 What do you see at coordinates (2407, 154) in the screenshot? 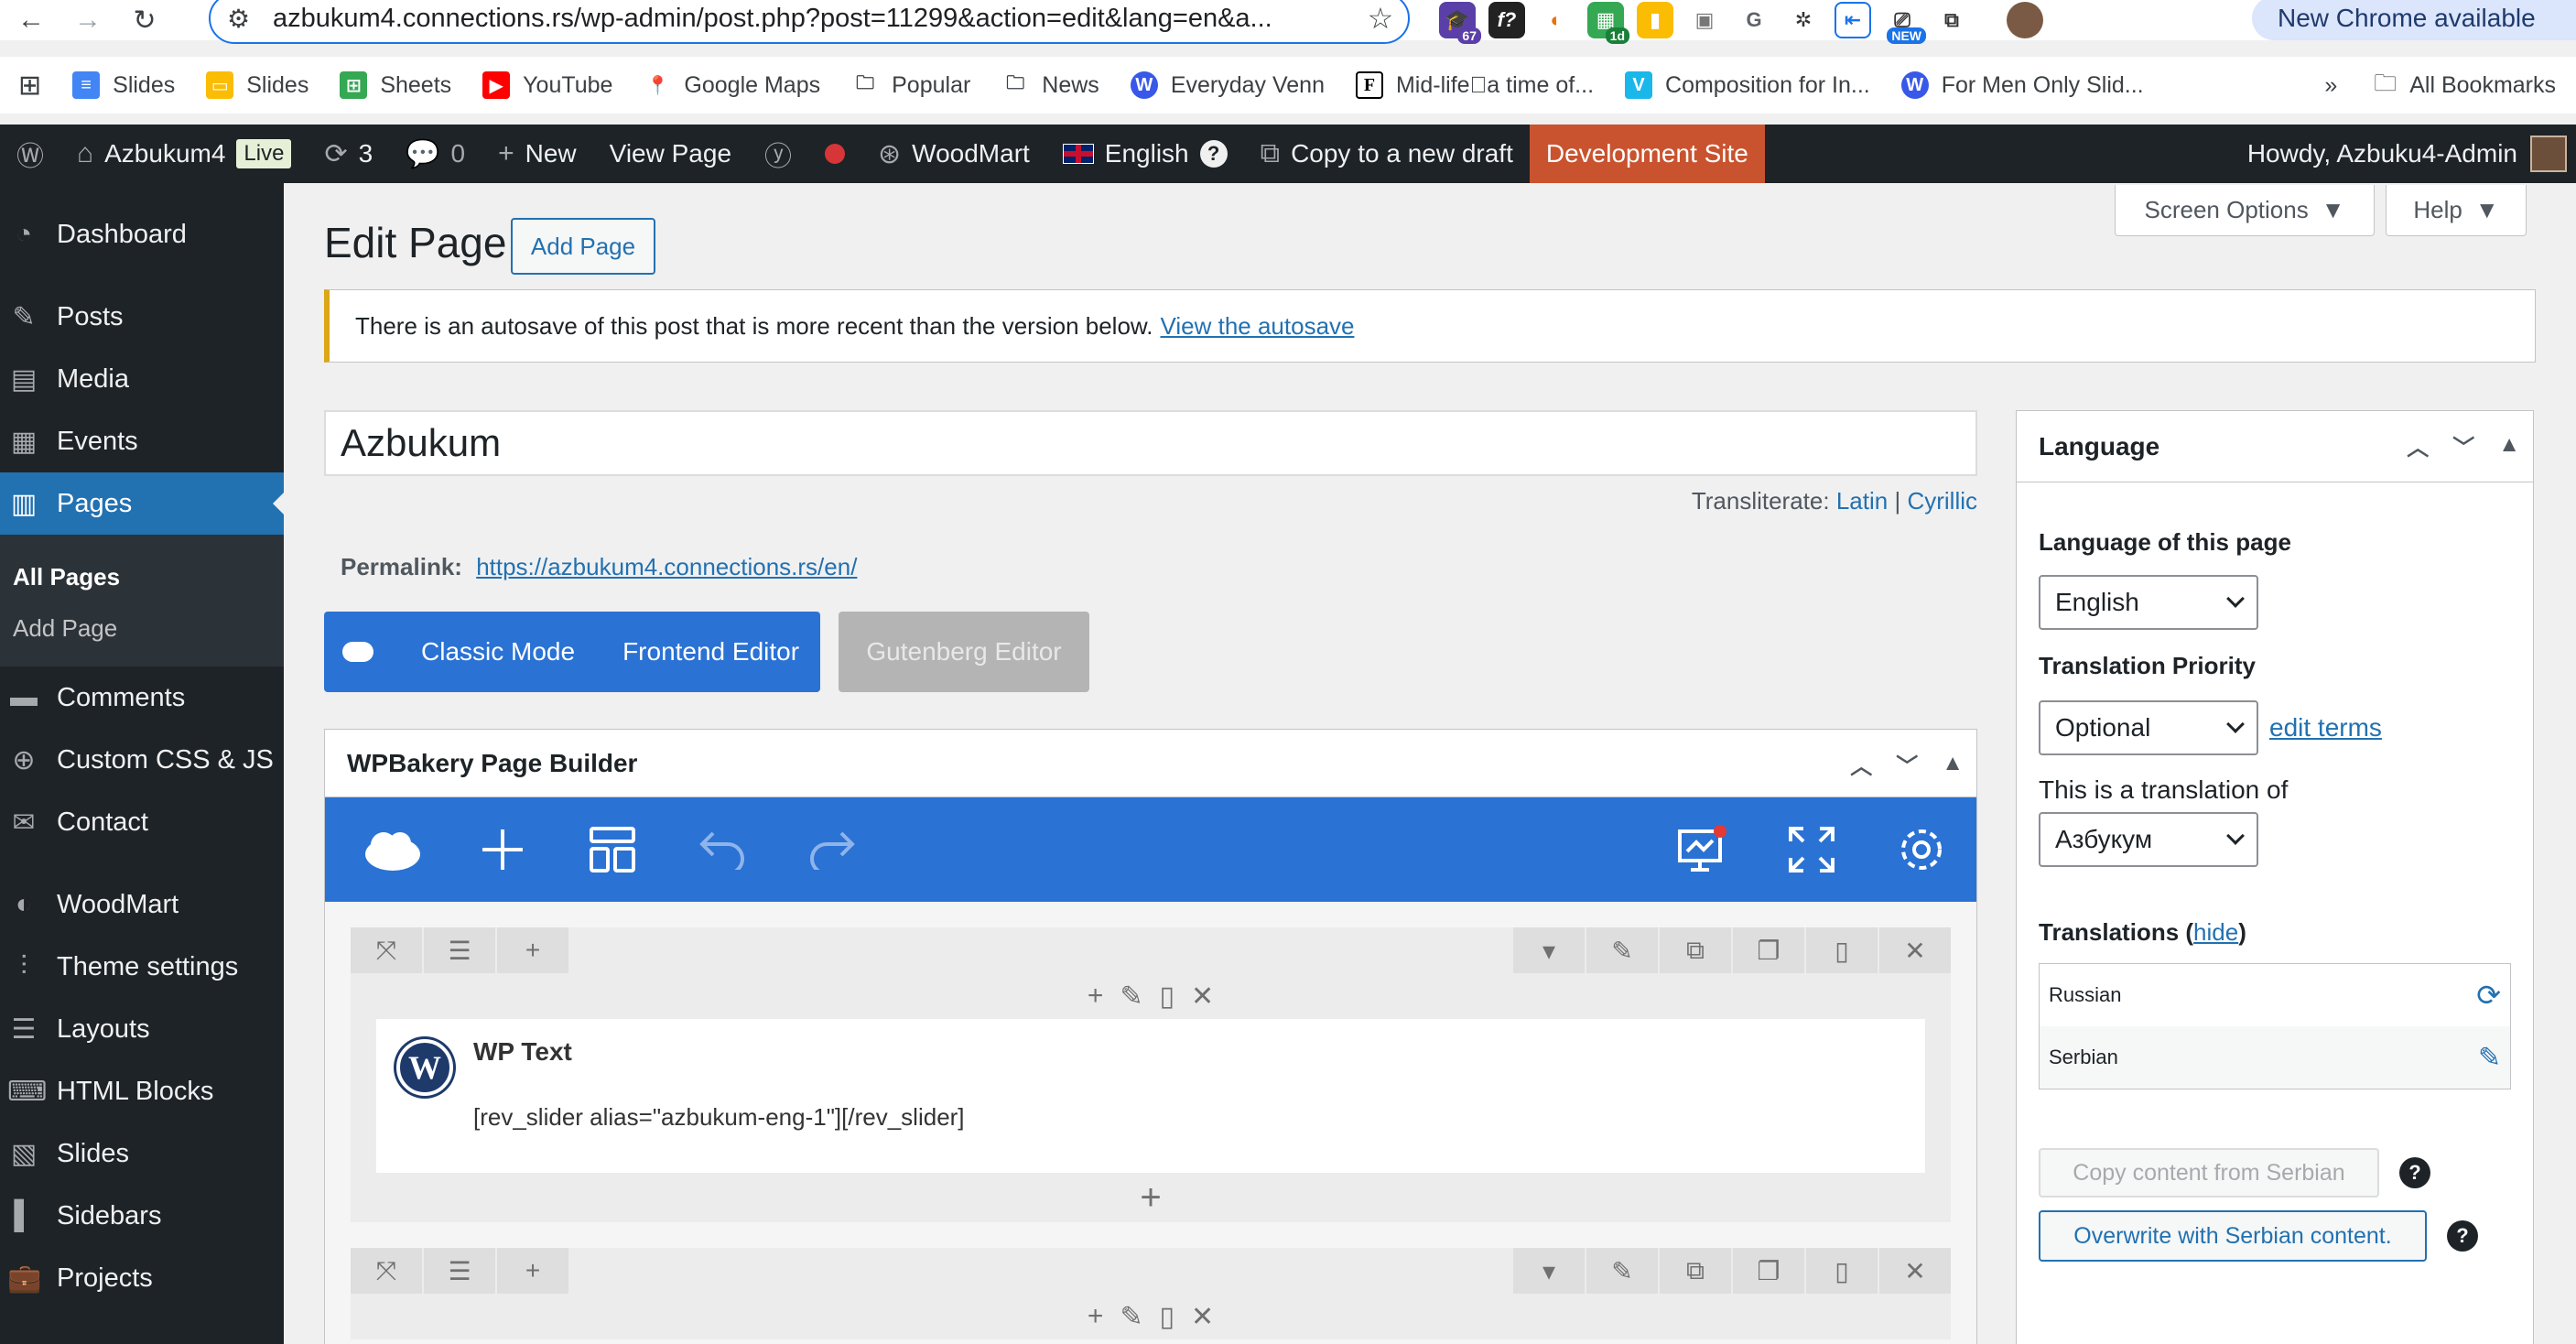
I see `my-account-menu: Howdy, Azbuku4-Admin` at bounding box center [2407, 154].